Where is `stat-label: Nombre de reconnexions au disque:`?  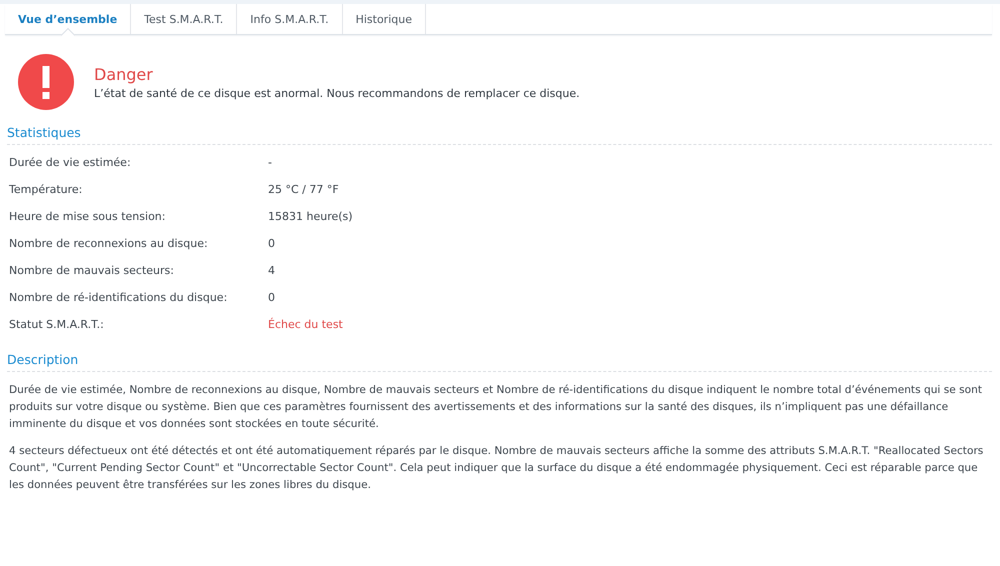 stat-label: Nombre de reconnexions au disque: is located at coordinates (109, 243).